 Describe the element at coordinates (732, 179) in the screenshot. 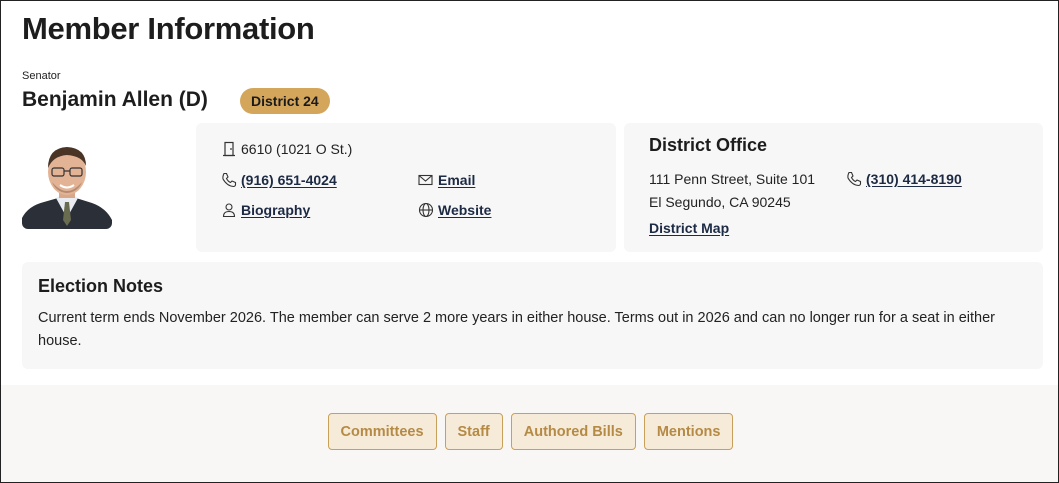

I see `district-address-line1: 111 Penn Street, Suite 101` at that location.